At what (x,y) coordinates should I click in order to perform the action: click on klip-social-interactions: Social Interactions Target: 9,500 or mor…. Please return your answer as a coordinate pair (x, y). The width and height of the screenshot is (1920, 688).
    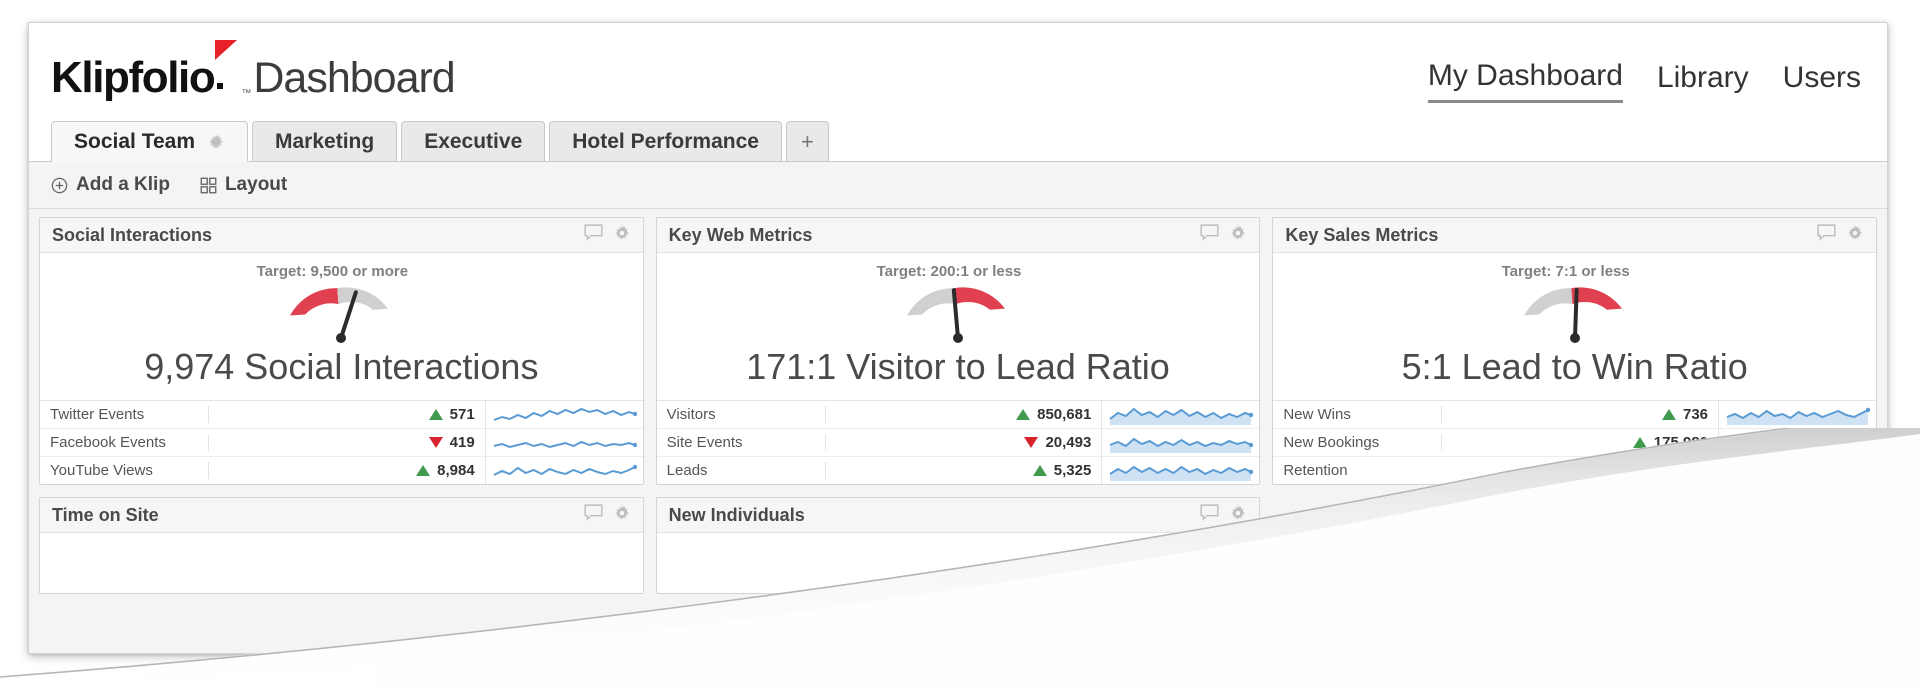
    Looking at the image, I should click on (341, 351).